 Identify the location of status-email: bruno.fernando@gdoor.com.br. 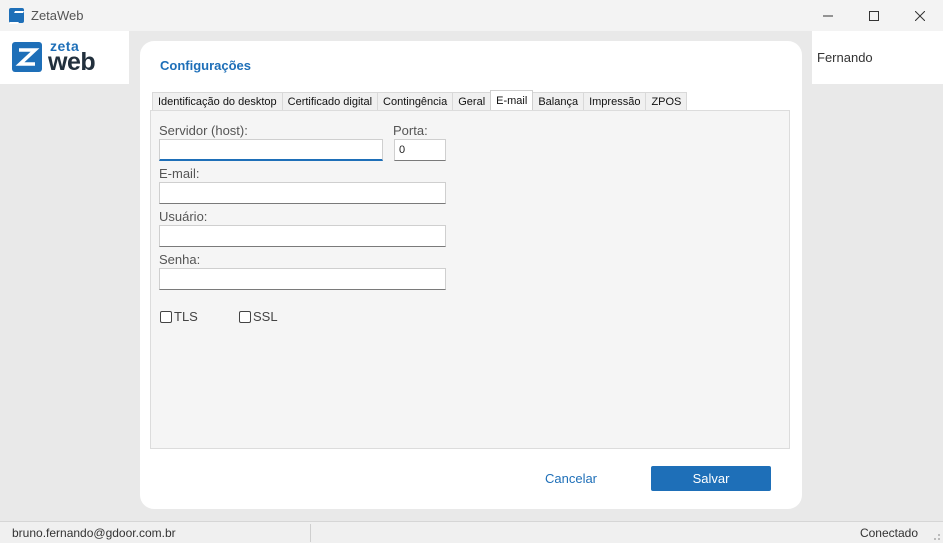
(94, 533).